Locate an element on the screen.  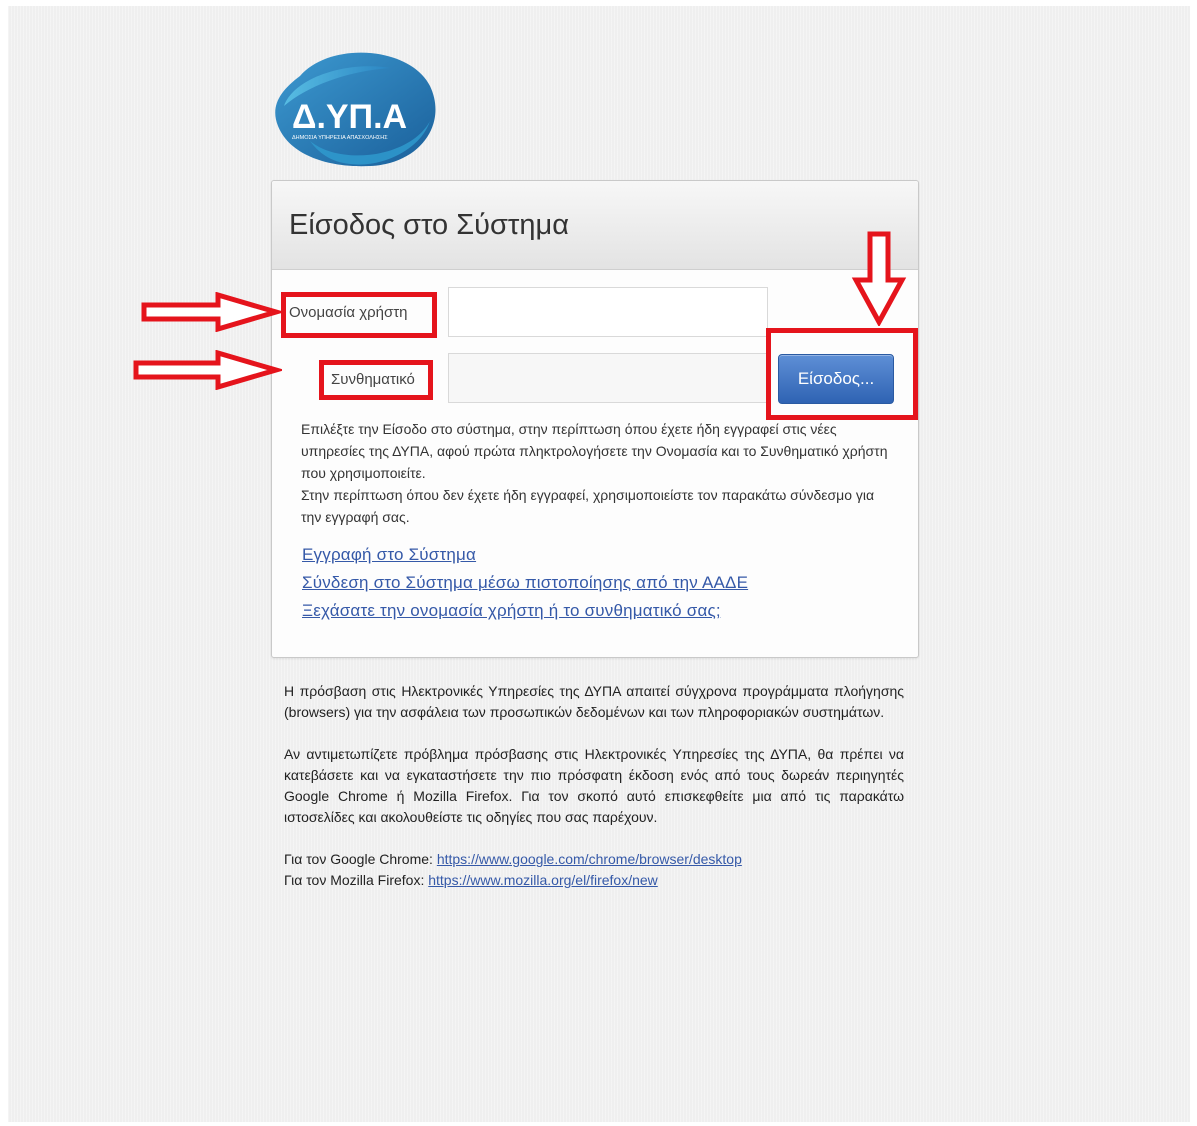
login-button-highlight-box is located at coordinates (842, 374).